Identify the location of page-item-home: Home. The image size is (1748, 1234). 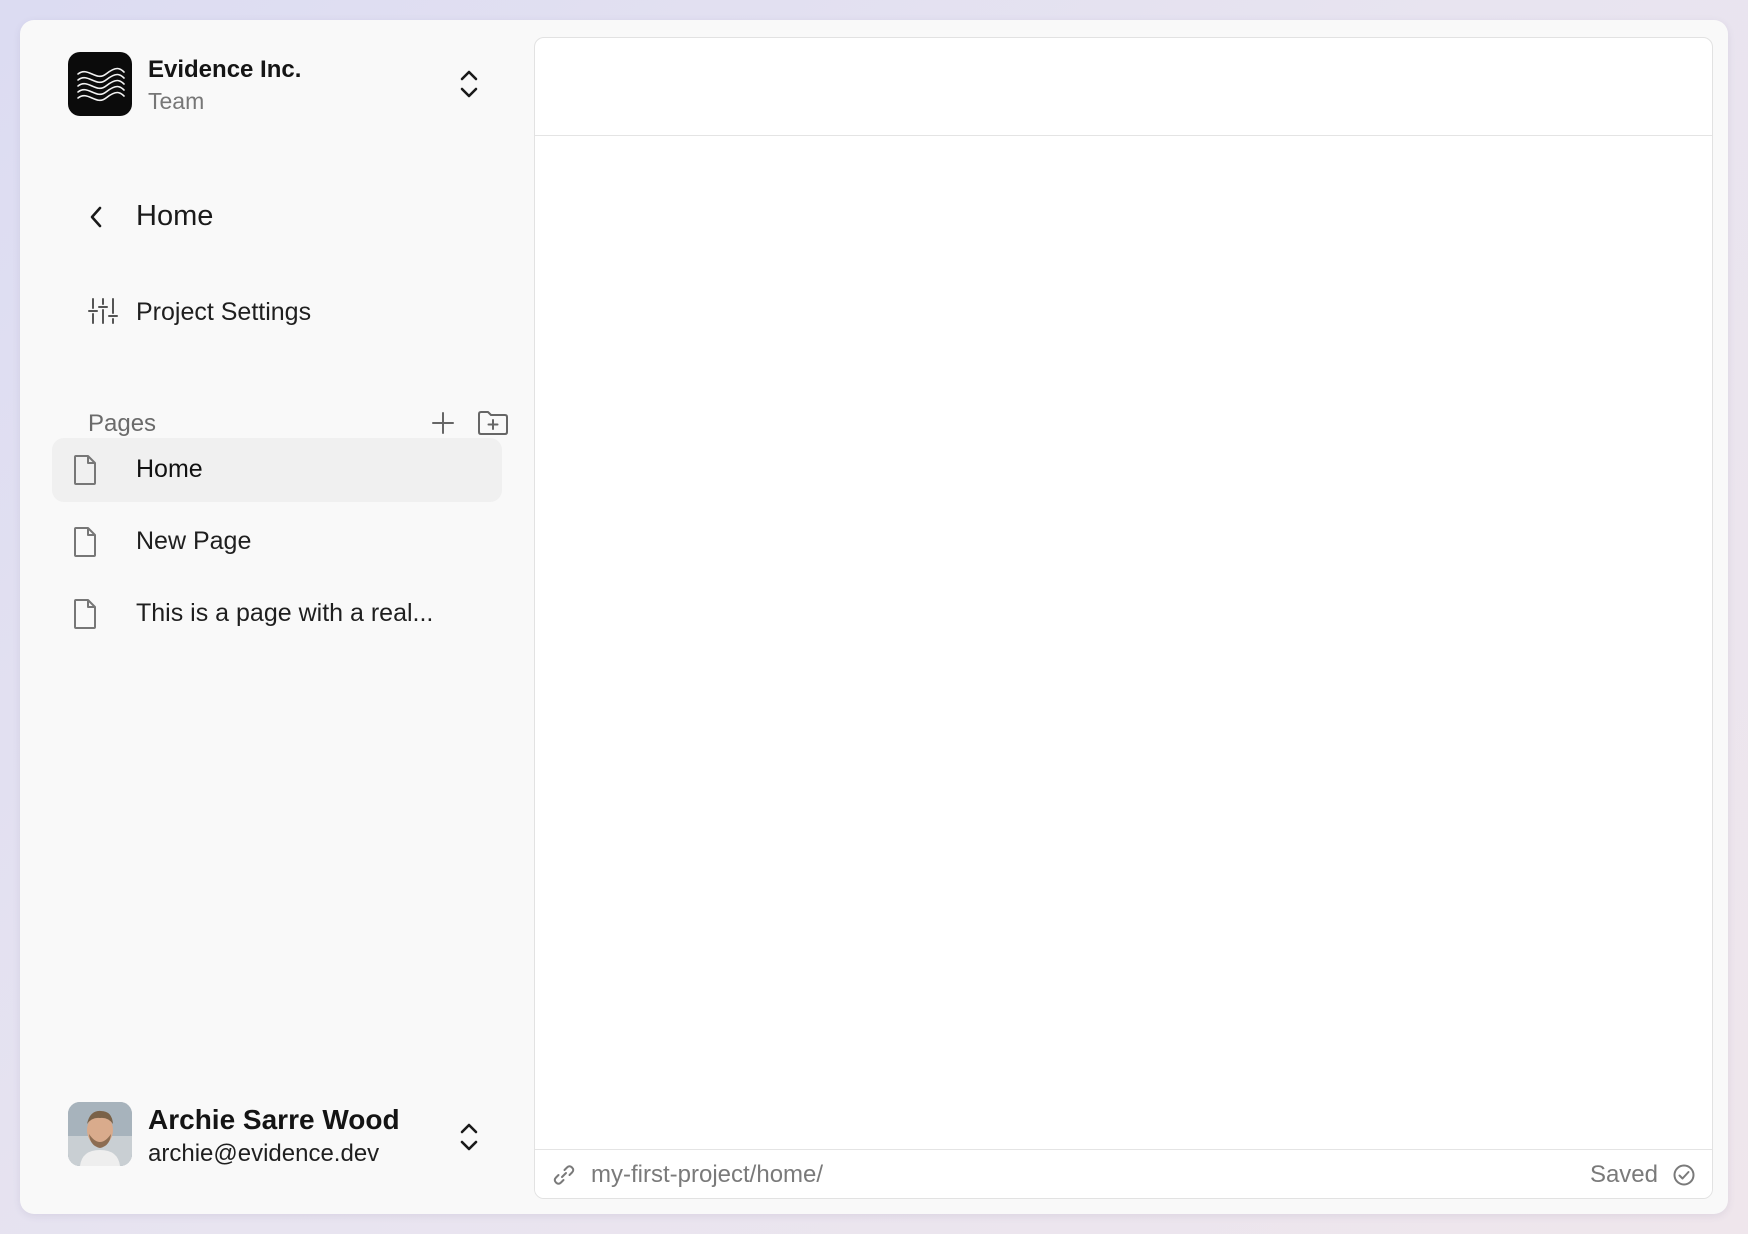
(277, 470).